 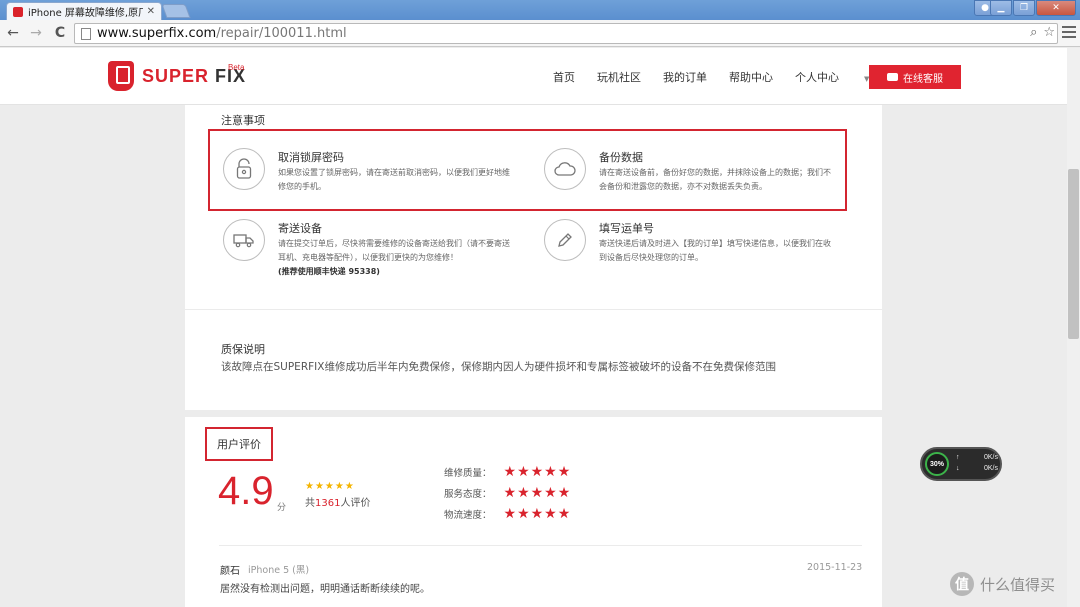 What do you see at coordinates (1018, 584) in the screenshot?
I see `watermark-text: 什么值得买` at bounding box center [1018, 584].